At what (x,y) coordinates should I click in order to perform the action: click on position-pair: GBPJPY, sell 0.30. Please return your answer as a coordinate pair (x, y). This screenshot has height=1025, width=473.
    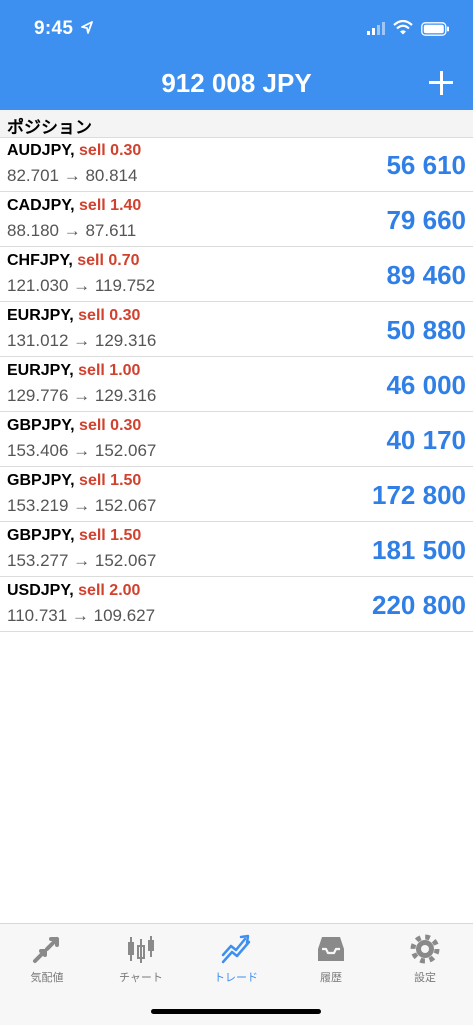
    Looking at the image, I should click on (74, 426).